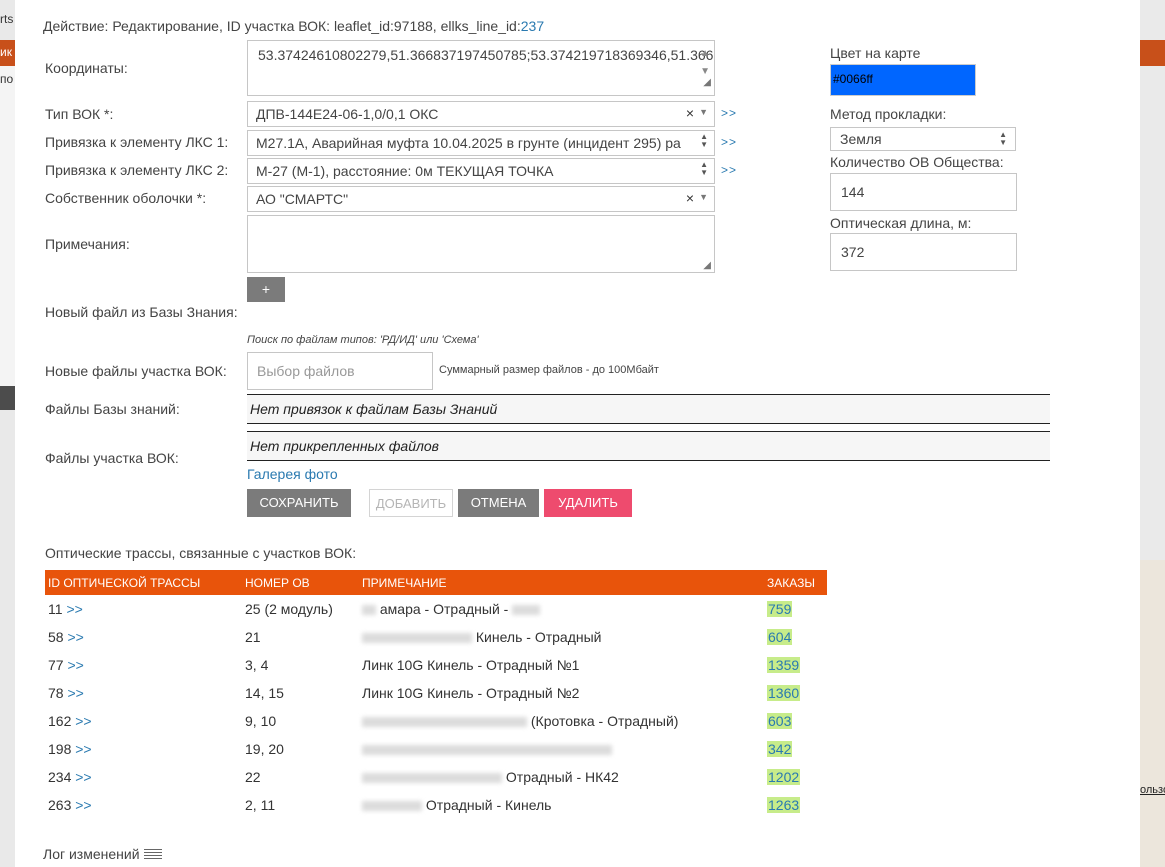 The image size is (1165, 867). Describe the element at coordinates (340, 371) in the screenshot. I see `file-picker: Выбор файлов` at that location.